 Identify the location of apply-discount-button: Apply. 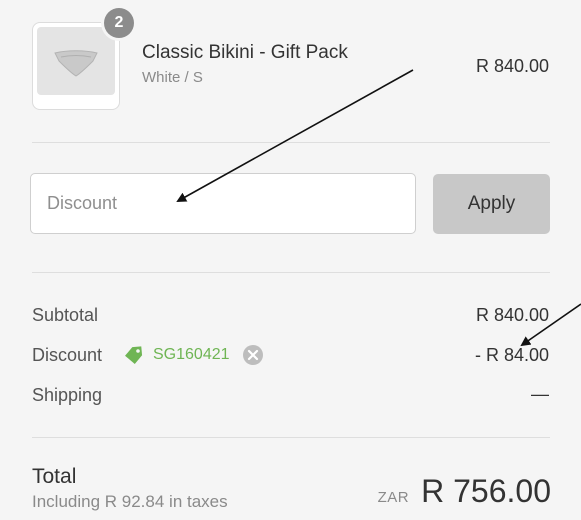
(491, 204).